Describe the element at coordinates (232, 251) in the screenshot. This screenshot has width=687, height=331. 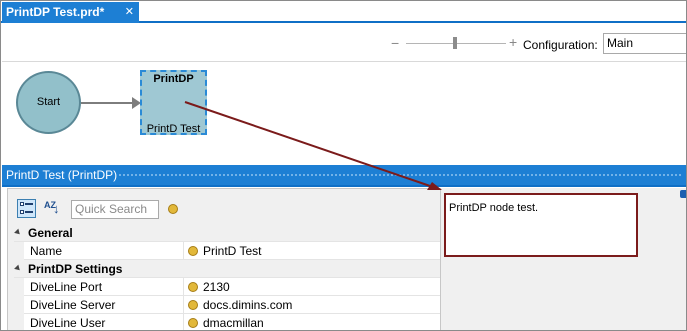
I see `property-value: PrintD Test` at that location.